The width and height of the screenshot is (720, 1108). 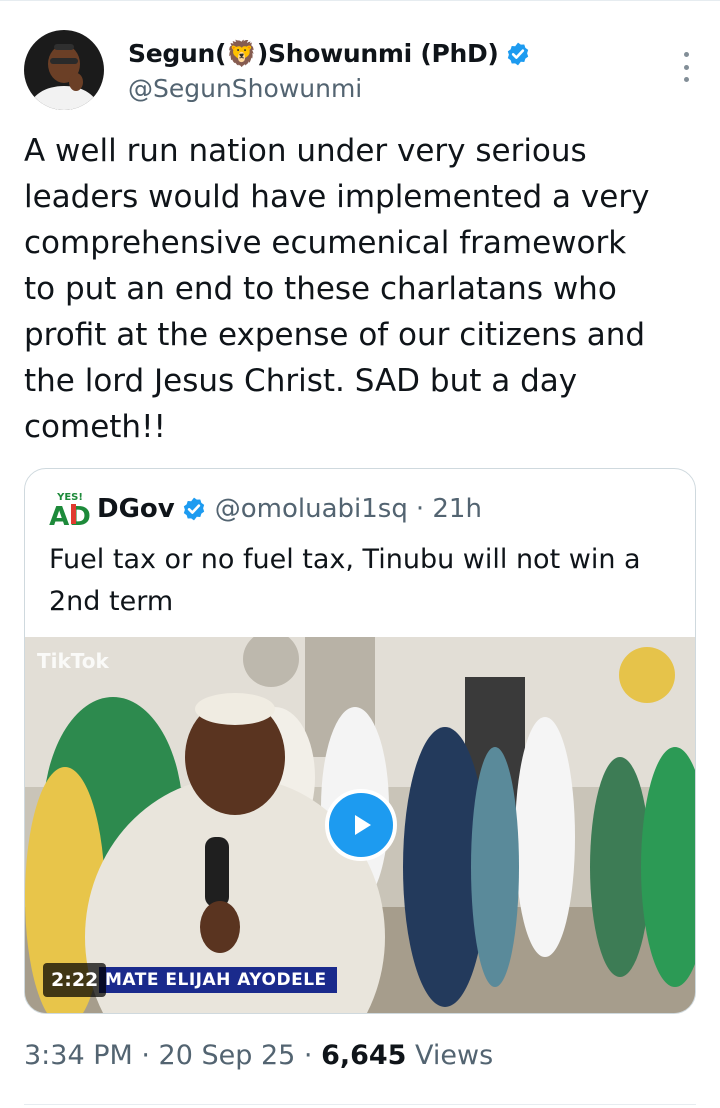 I want to click on quote-timestamp: · 21h, so click(x=449, y=509).